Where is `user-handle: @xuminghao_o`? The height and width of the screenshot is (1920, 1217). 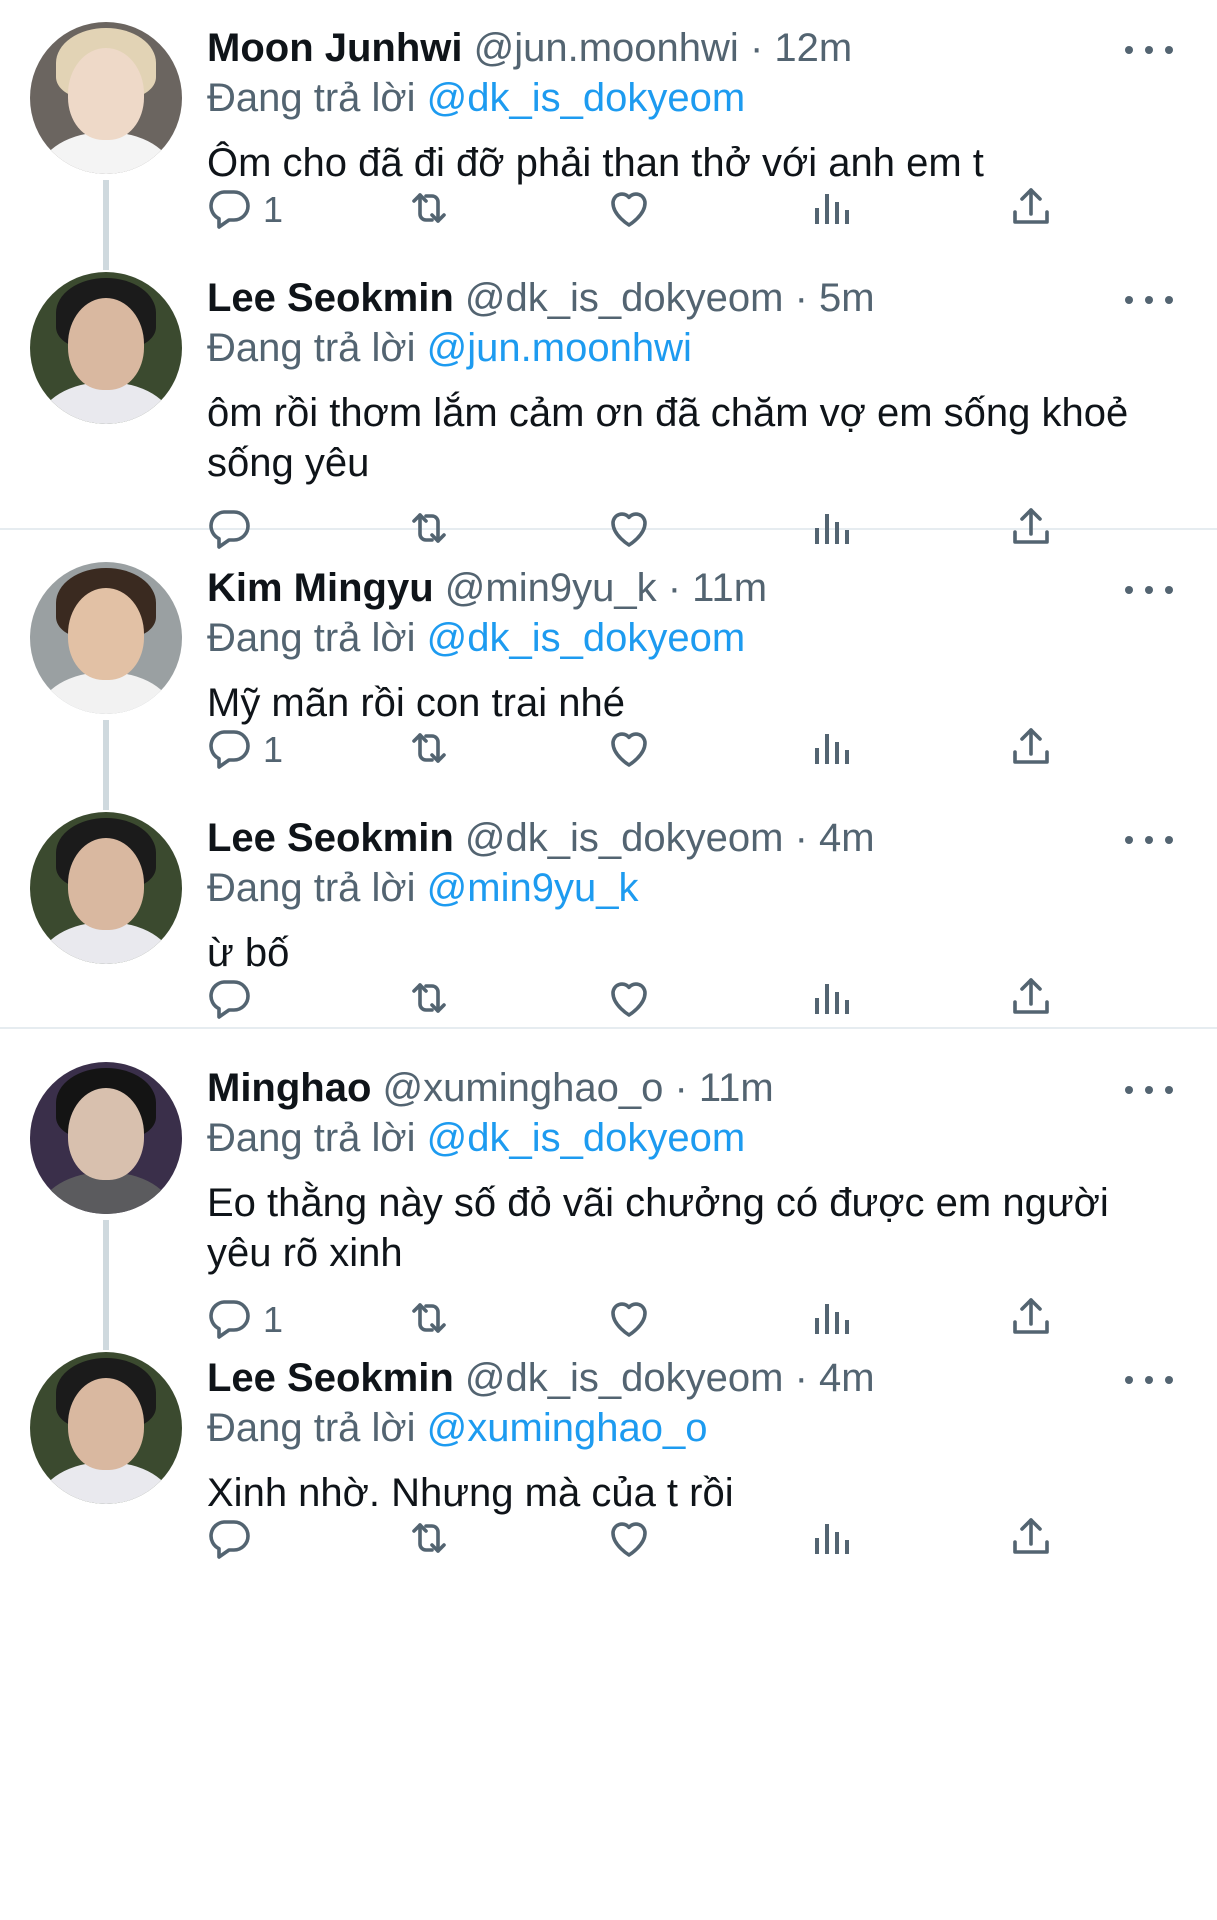
user-handle: @xuminghao_o is located at coordinates (523, 1088).